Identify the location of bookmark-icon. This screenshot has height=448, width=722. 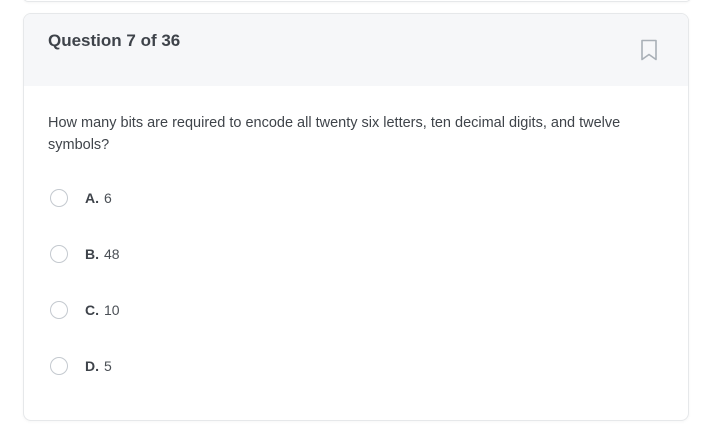
(649, 50).